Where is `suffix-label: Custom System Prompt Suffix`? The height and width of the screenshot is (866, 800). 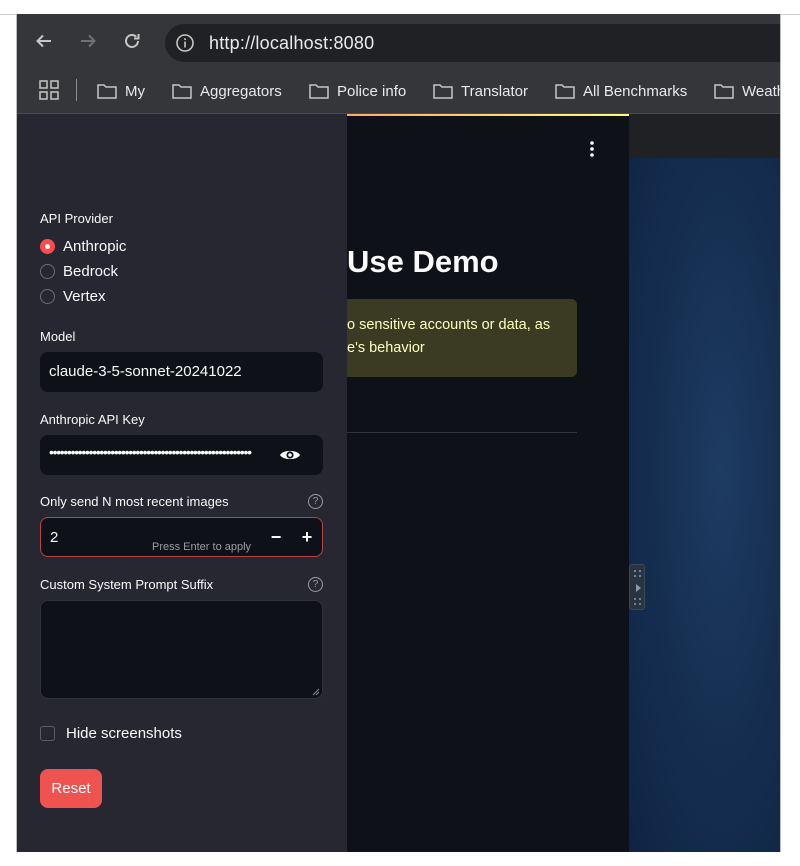 suffix-label: Custom System Prompt Suffix is located at coordinates (127, 584).